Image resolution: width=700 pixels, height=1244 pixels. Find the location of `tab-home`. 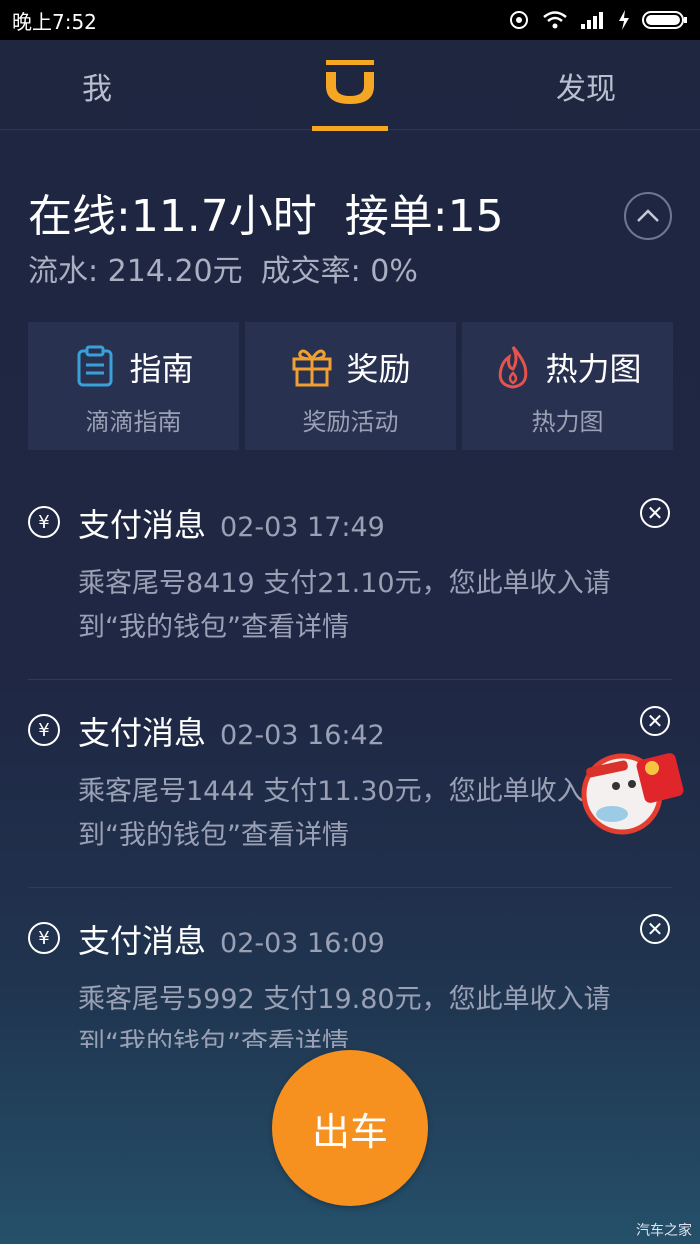

tab-home is located at coordinates (350, 85).